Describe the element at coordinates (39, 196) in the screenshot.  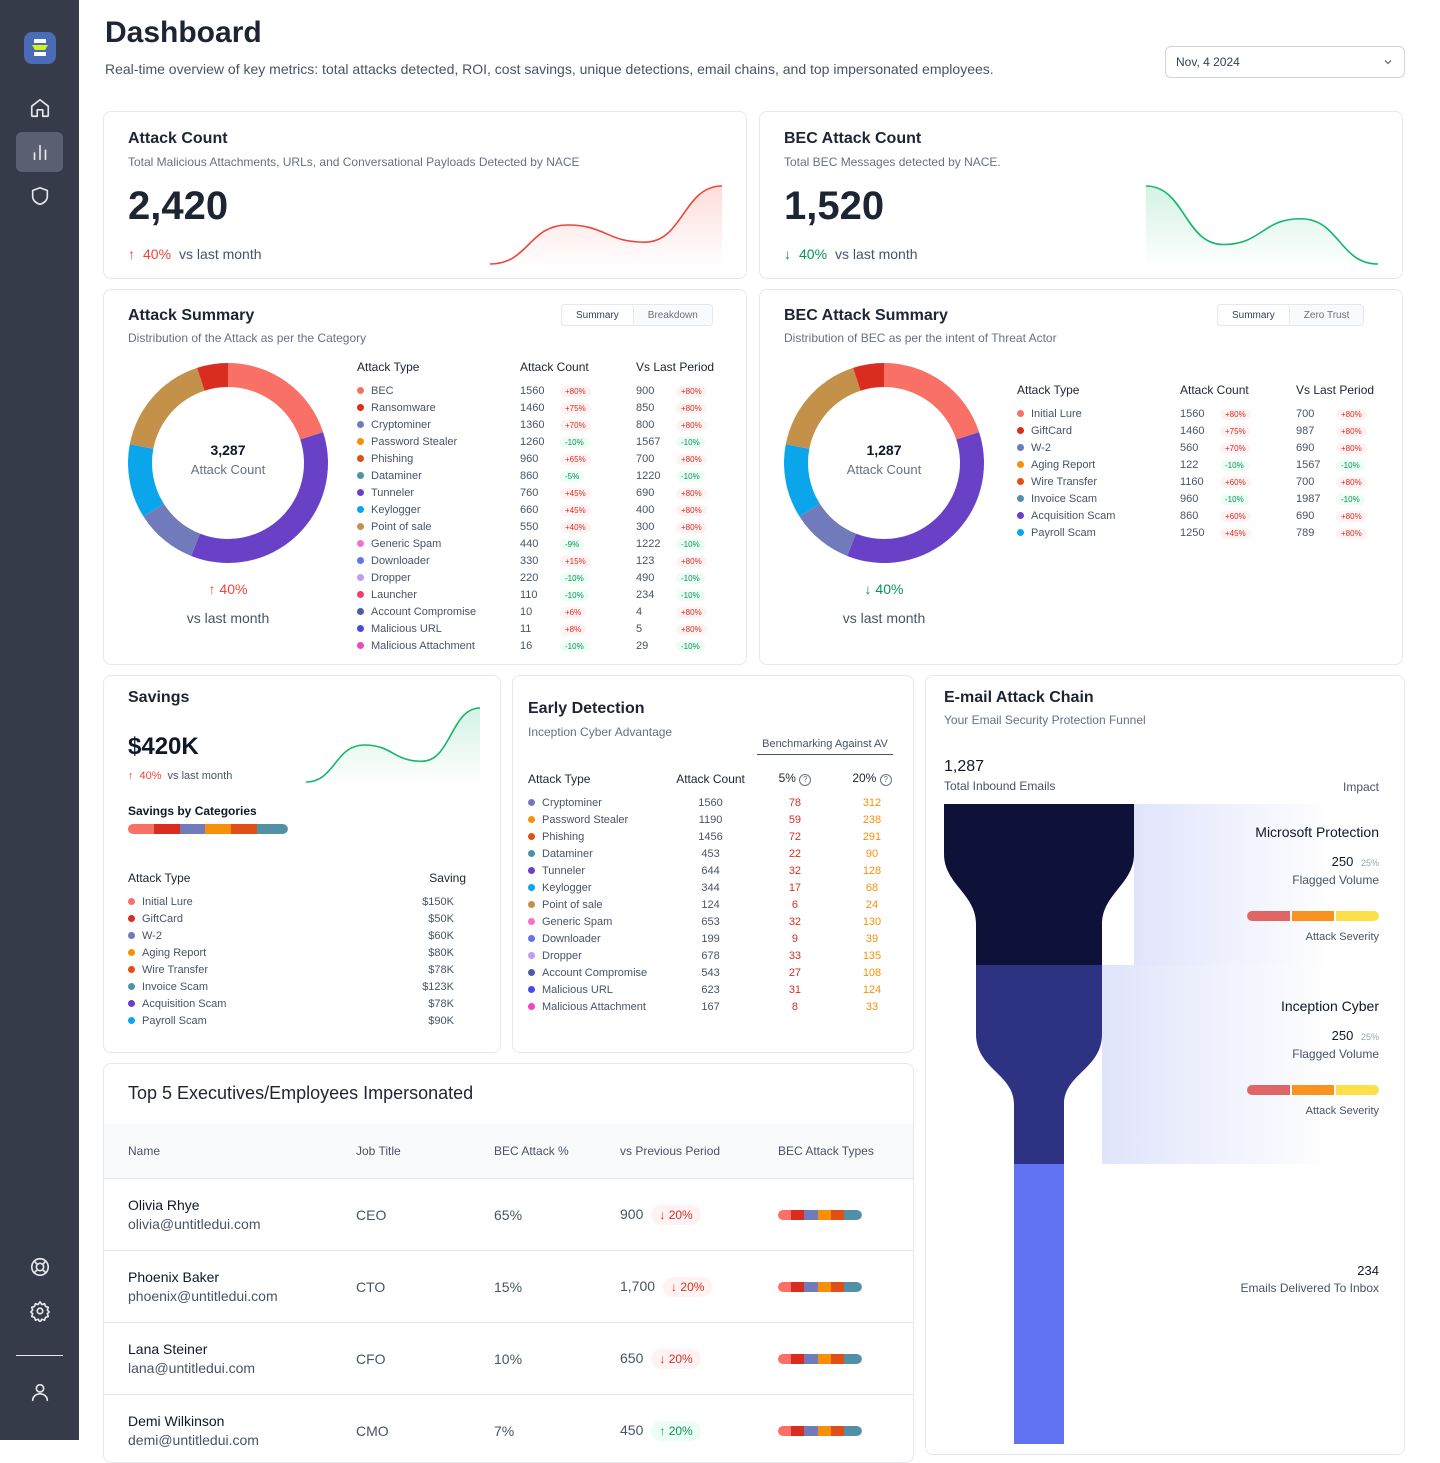
I see `nav-security` at that location.